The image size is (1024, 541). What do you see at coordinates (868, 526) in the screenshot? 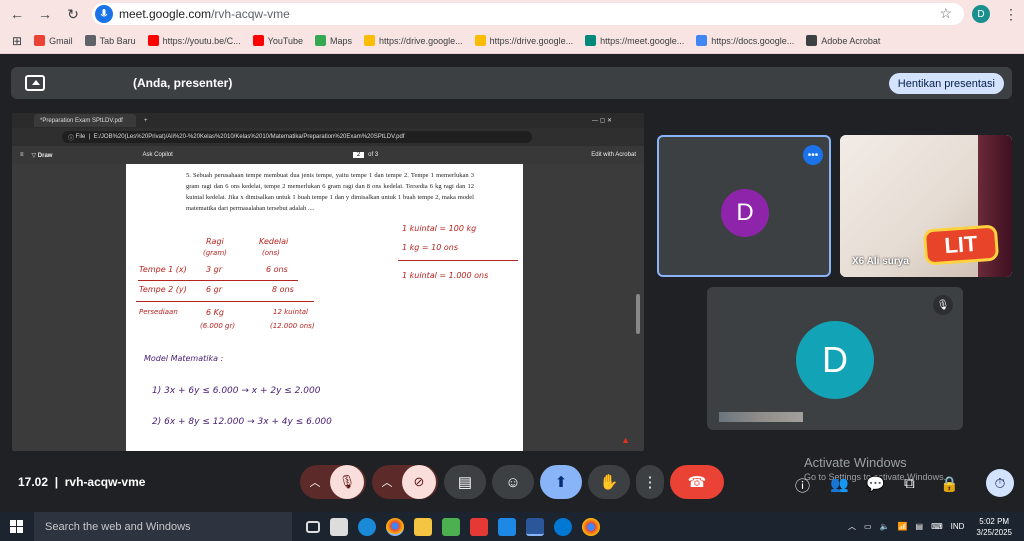
I see `battery-icon: ▭` at bounding box center [868, 526].